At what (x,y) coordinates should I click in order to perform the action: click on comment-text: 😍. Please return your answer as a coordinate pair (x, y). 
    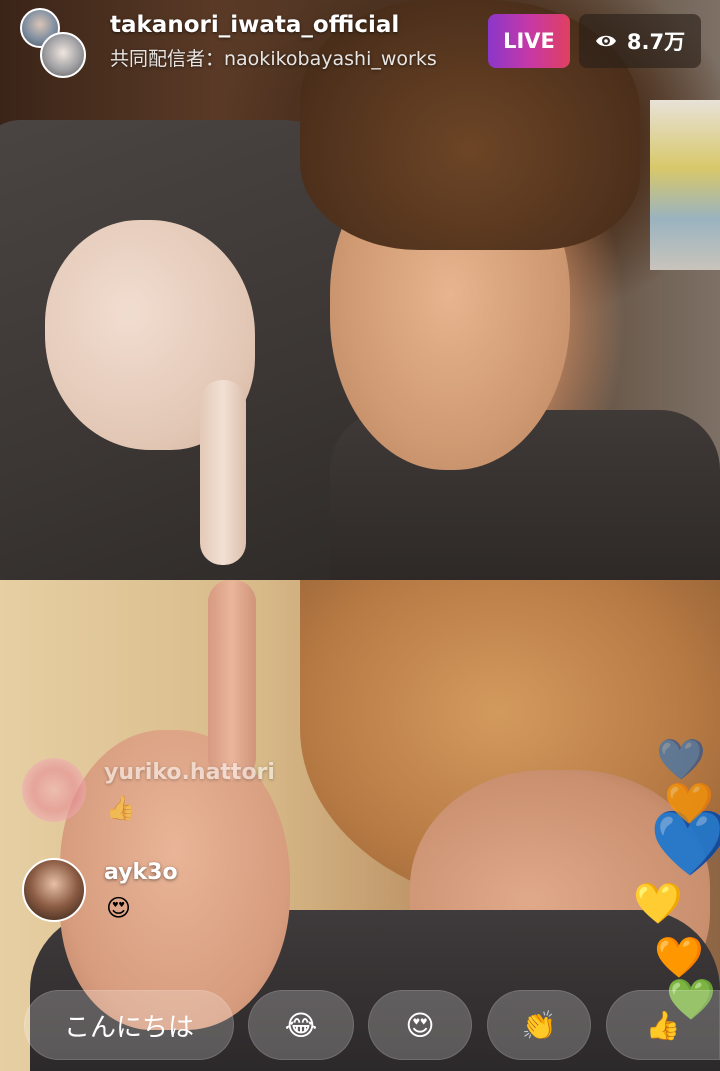
    Looking at the image, I should click on (119, 908).